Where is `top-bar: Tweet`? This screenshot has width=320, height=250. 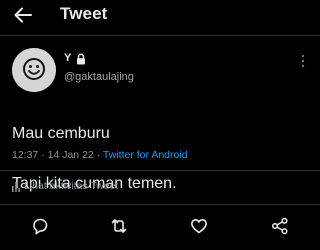 top-bar: Tweet is located at coordinates (160, 15).